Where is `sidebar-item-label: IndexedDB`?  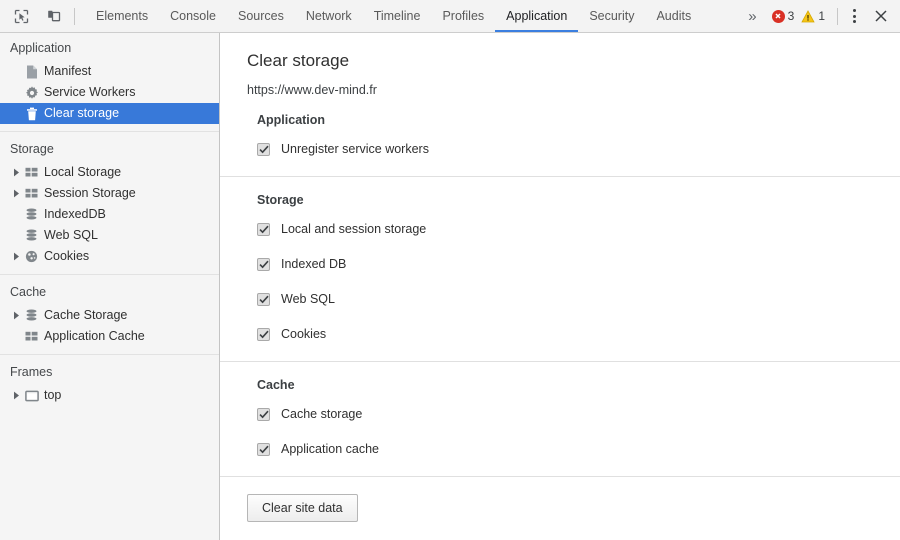
sidebar-item-label: IndexedDB is located at coordinates (75, 214).